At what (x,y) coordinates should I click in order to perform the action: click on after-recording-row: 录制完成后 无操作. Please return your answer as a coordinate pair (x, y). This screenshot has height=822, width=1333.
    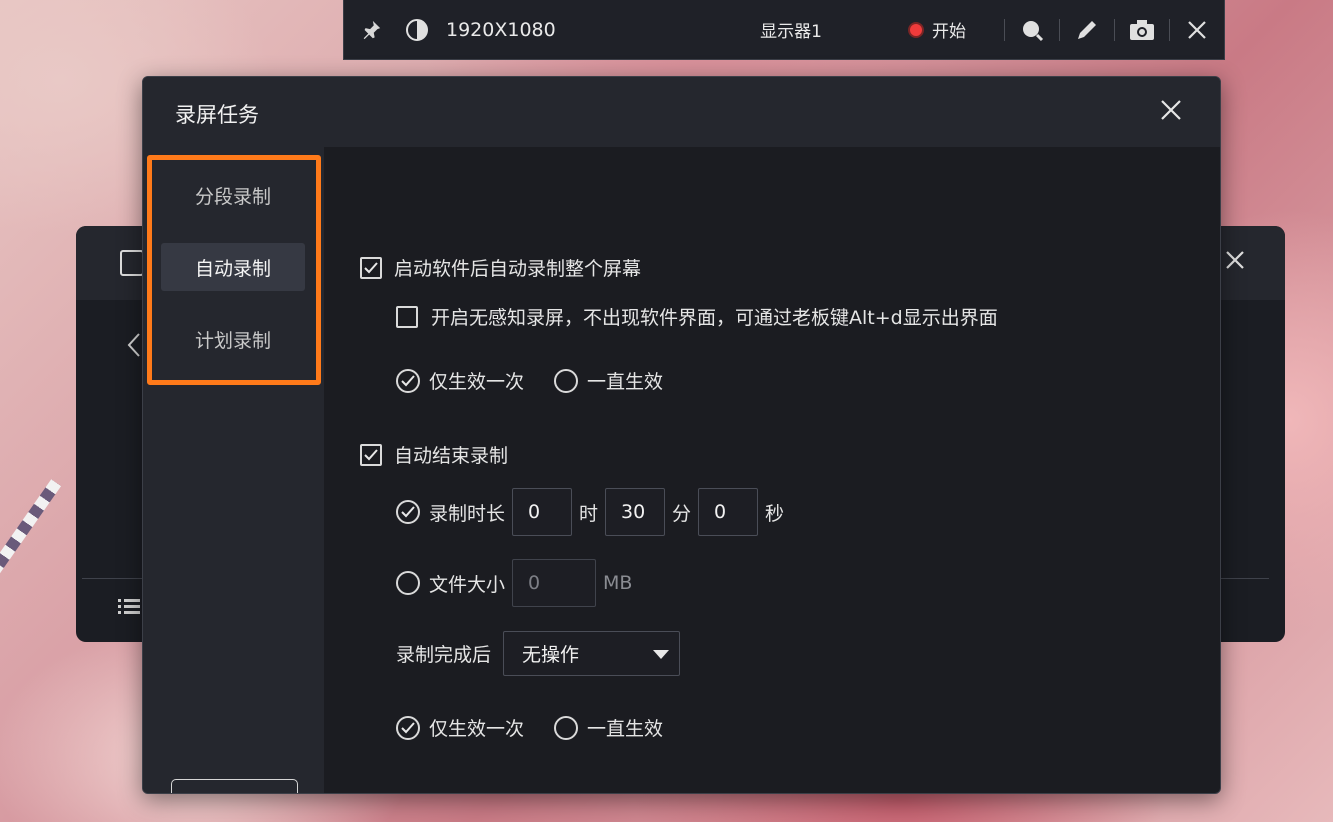
    Looking at the image, I should click on (538, 653).